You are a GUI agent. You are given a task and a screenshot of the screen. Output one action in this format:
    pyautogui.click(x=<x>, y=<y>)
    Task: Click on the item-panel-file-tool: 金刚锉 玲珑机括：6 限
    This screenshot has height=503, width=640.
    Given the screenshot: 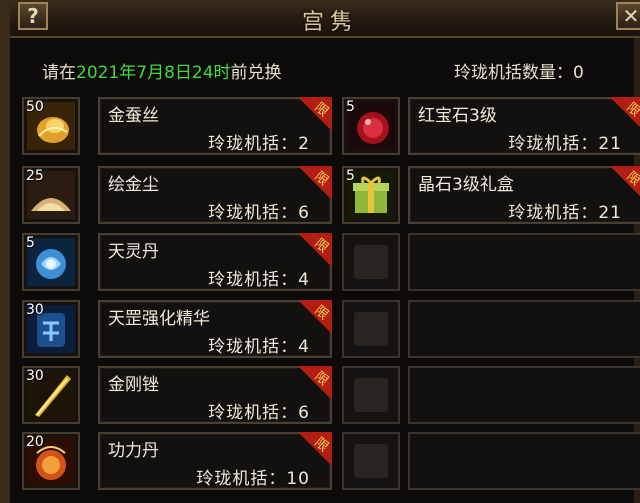 What is the action you would take?
    pyautogui.click(x=215, y=395)
    